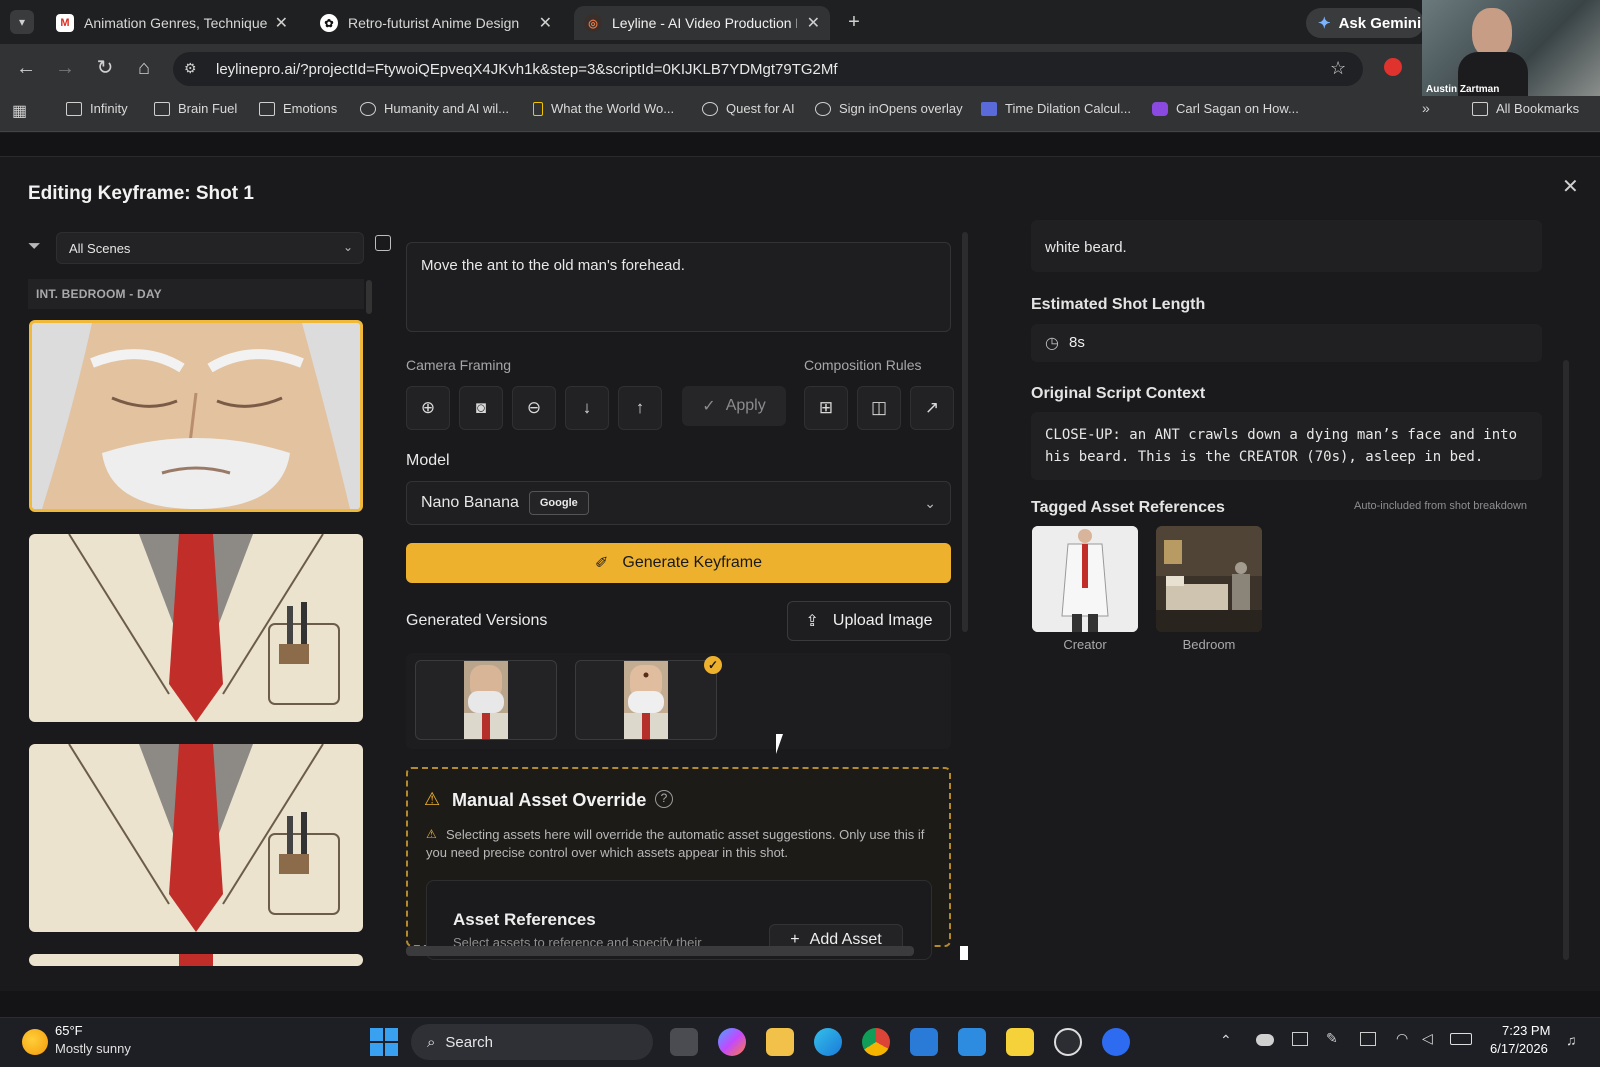 Image resolution: width=1600 pixels, height=1067 pixels. I want to click on bookmark-page-icon, so click(538, 108).